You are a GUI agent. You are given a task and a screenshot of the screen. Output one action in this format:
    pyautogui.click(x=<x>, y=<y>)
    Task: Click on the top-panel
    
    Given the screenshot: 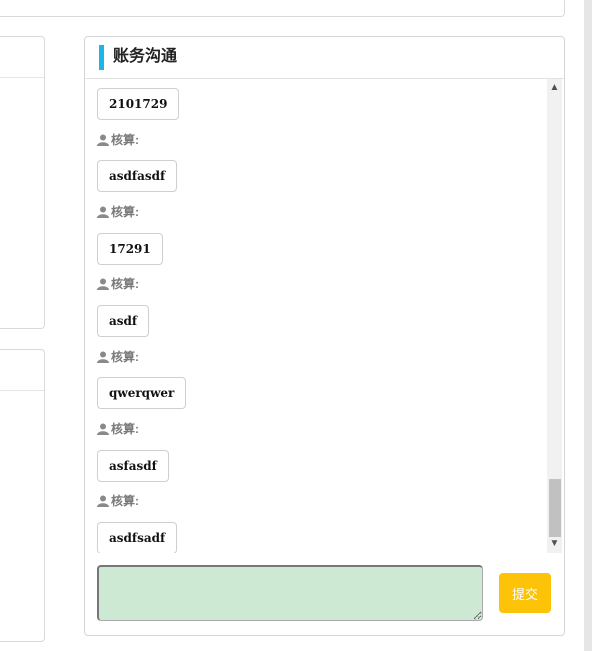 What is the action you would take?
    pyautogui.click(x=282, y=8)
    